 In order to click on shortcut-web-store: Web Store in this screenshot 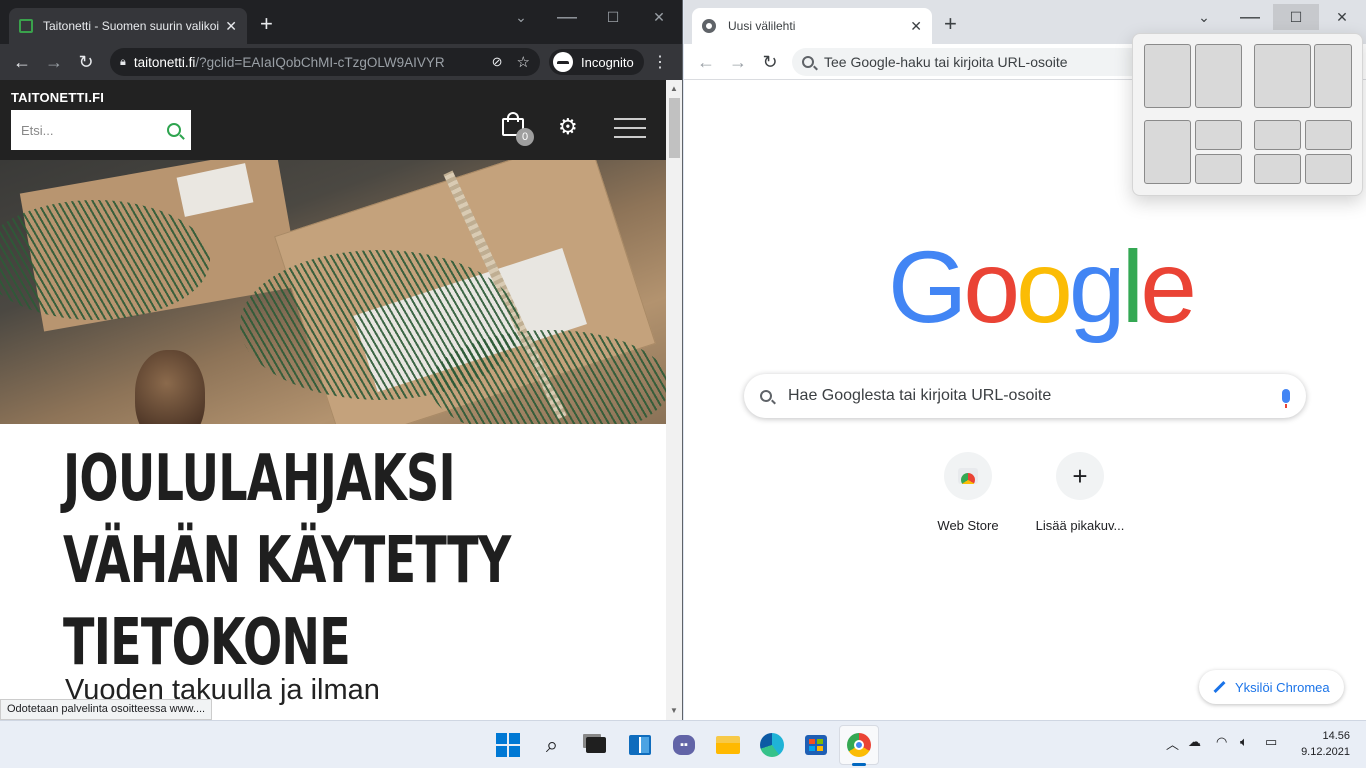, I will do `click(968, 491)`.